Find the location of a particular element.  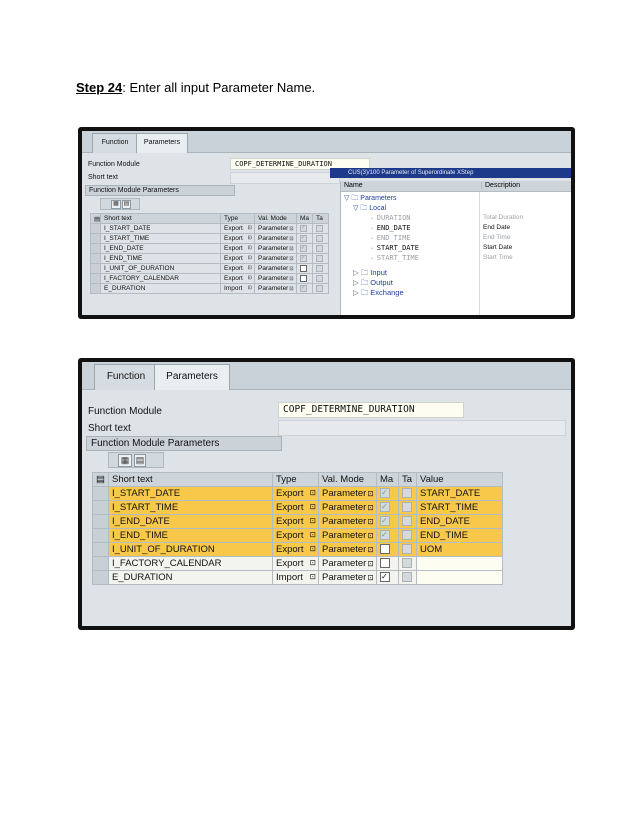

param-name: I_UNIT_OF_DURATION is located at coordinates (160, 268).